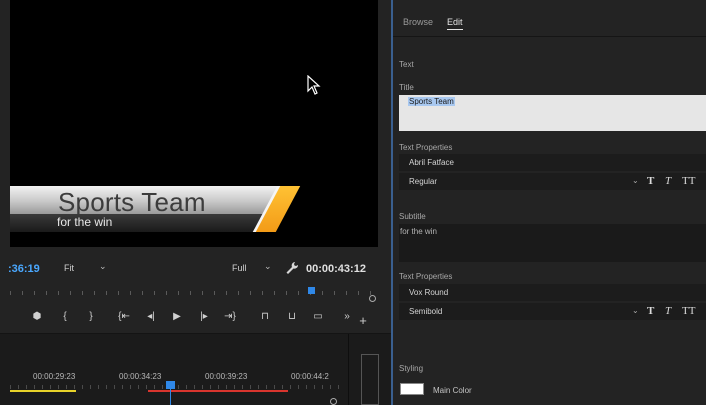 This screenshot has width=706, height=405. Describe the element at coordinates (552, 292) in the screenshot. I see `subtitle-font-select: Vox Round` at that location.